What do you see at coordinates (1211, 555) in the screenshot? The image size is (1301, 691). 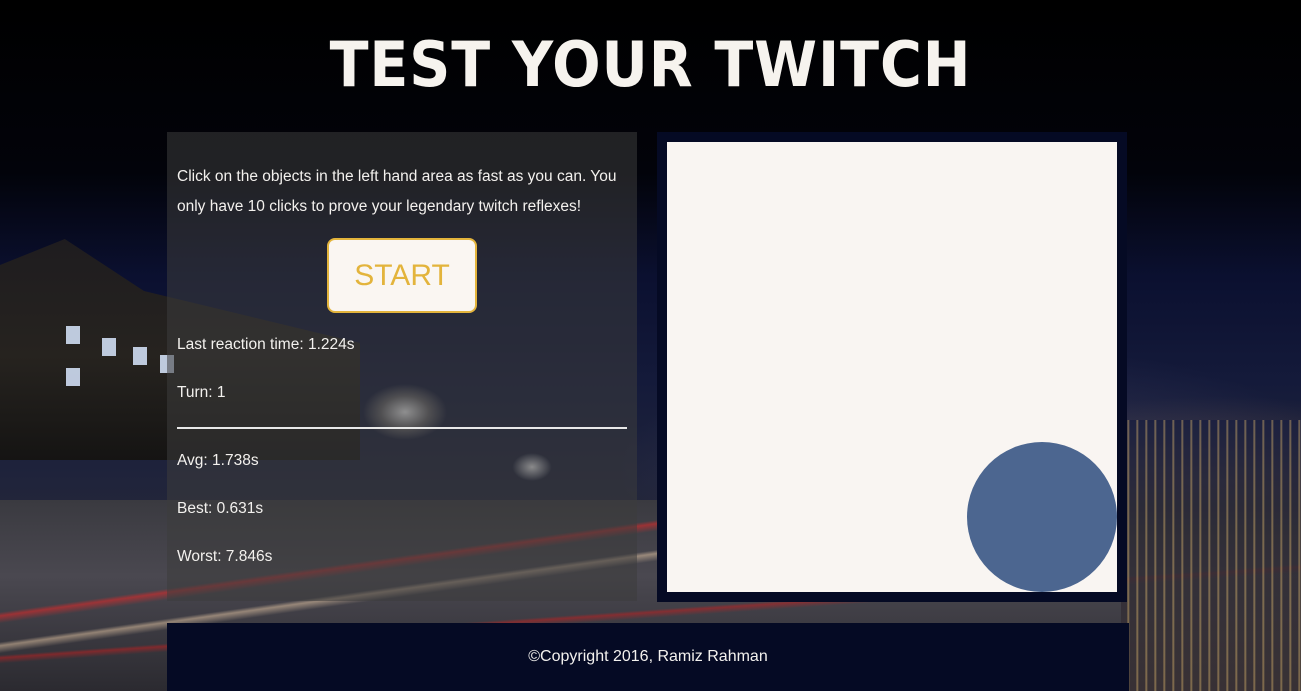 I see `background-city-lights` at bounding box center [1211, 555].